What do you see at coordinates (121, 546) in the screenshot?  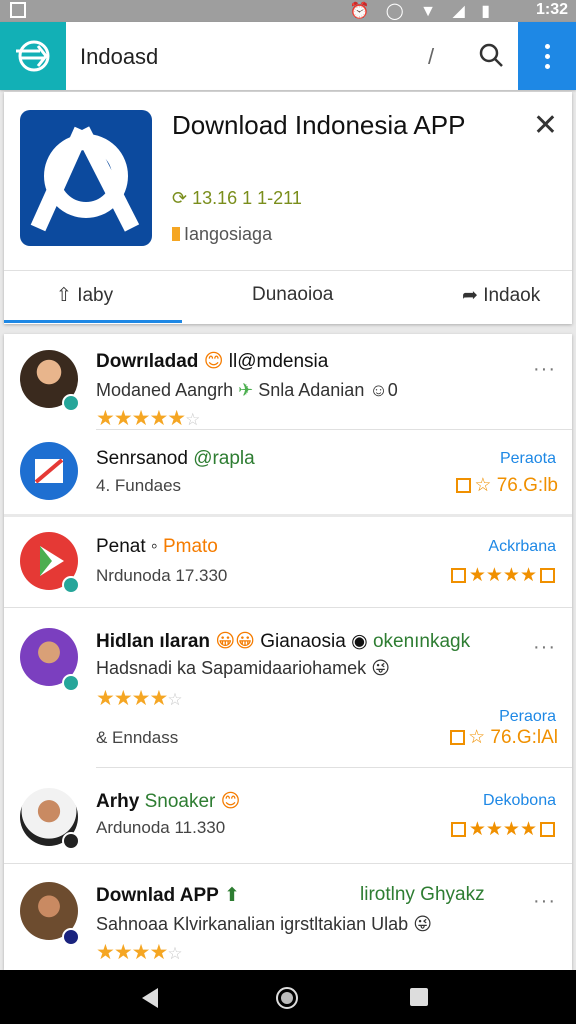 I see `item-title-text: Penat` at bounding box center [121, 546].